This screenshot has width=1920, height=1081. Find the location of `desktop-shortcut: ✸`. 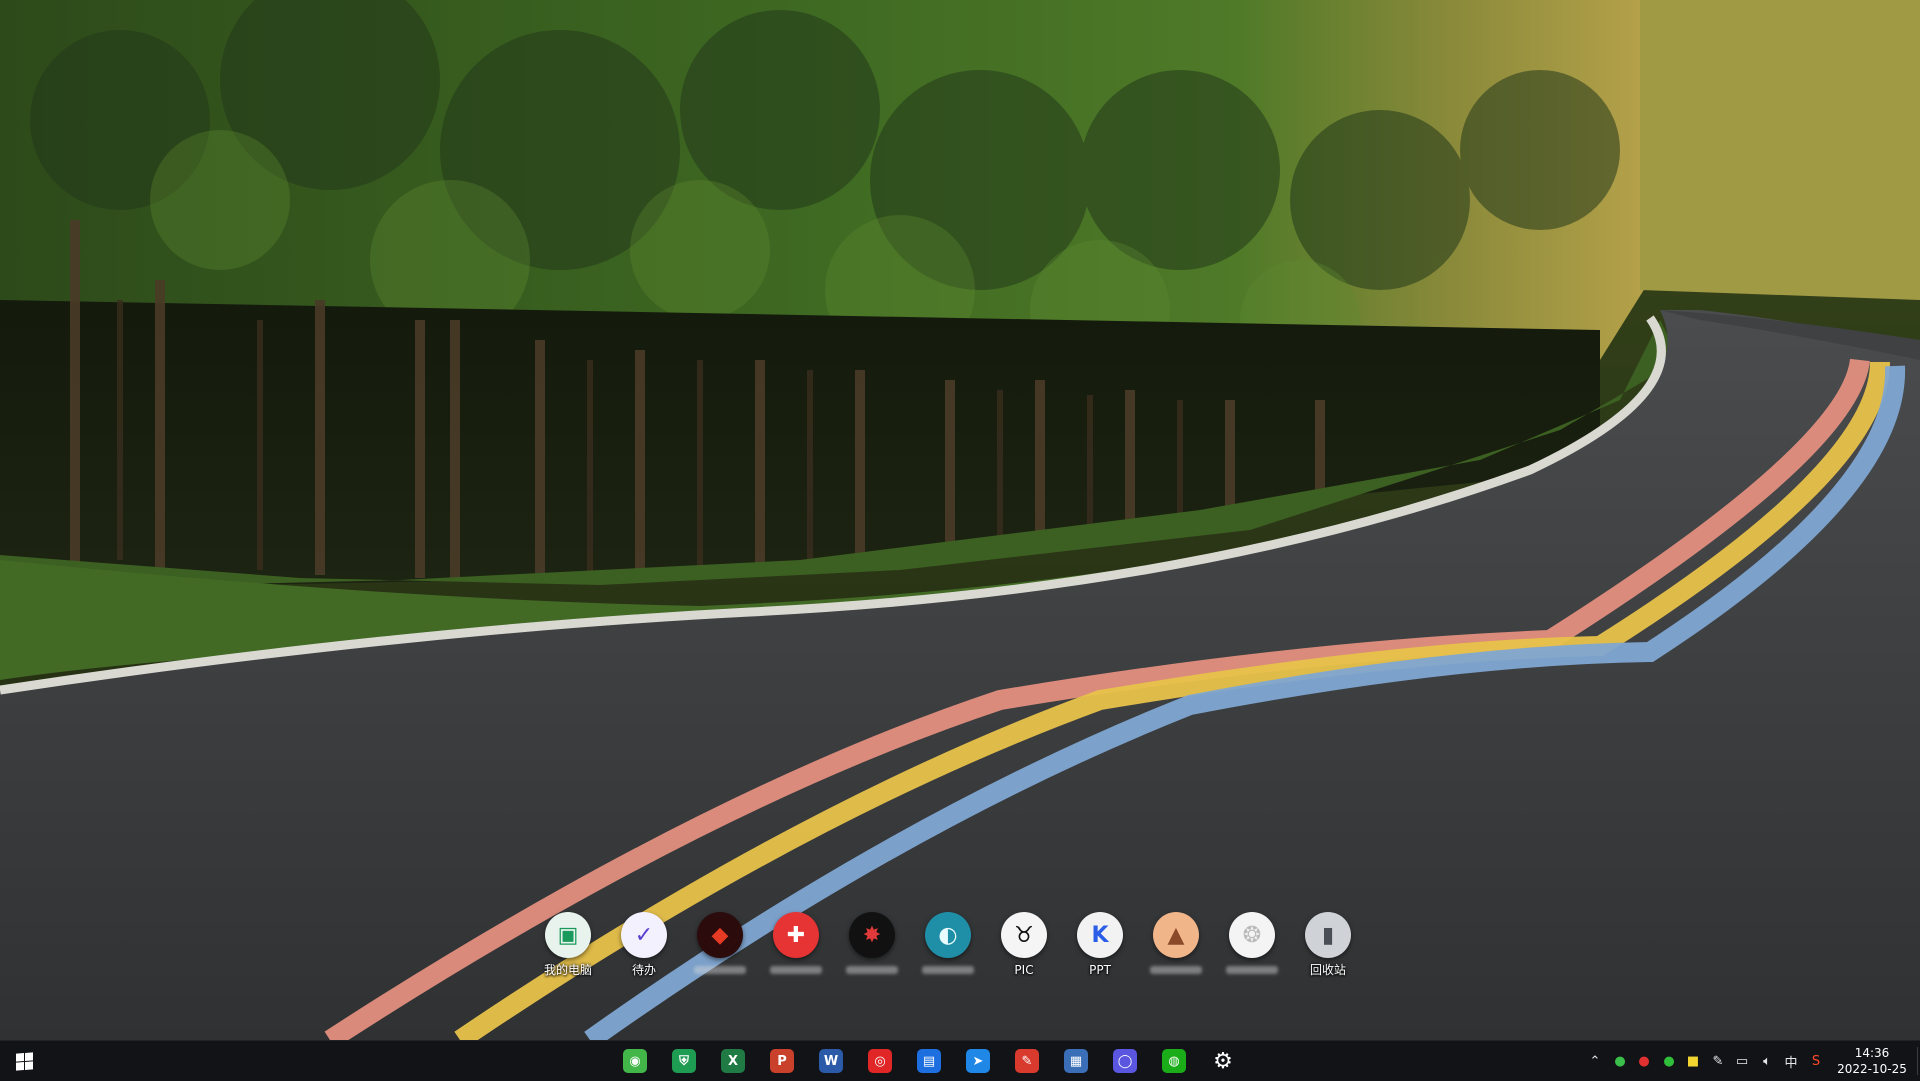

desktop-shortcut: ✸ is located at coordinates (872, 948).